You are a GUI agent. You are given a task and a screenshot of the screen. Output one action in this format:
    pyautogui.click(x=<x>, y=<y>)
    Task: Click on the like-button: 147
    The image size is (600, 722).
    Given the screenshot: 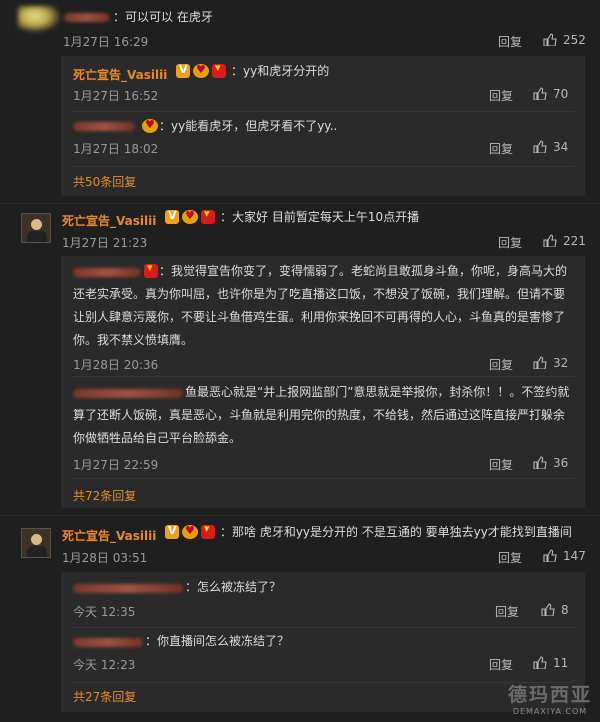 What is the action you would take?
    pyautogui.click(x=564, y=556)
    